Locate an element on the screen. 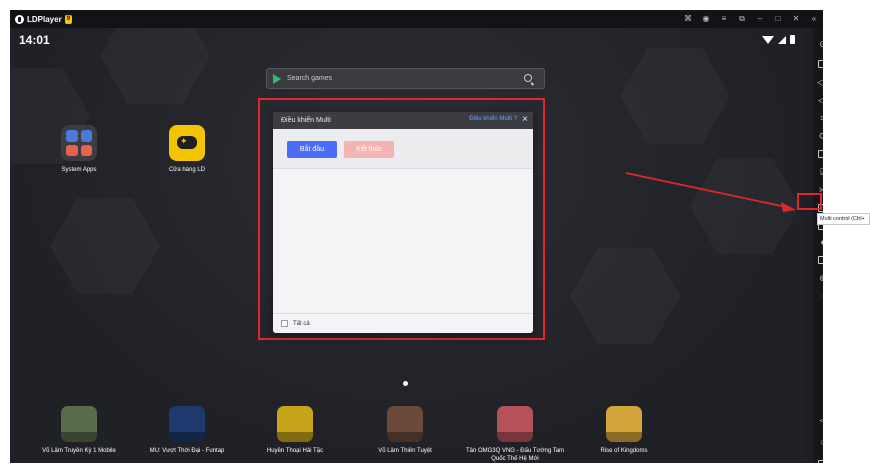 The height and width of the screenshot is (465, 870). sync-icon: ⟳ is located at coordinates (820, 136).